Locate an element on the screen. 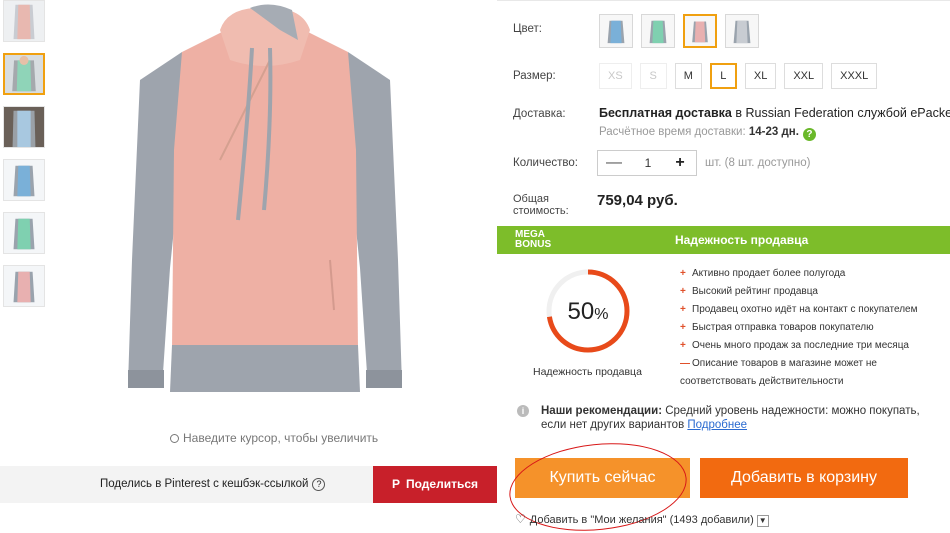 This screenshot has height=533, width=950. reliability-gauge-label: Надежность продавца is located at coordinates (587, 372).